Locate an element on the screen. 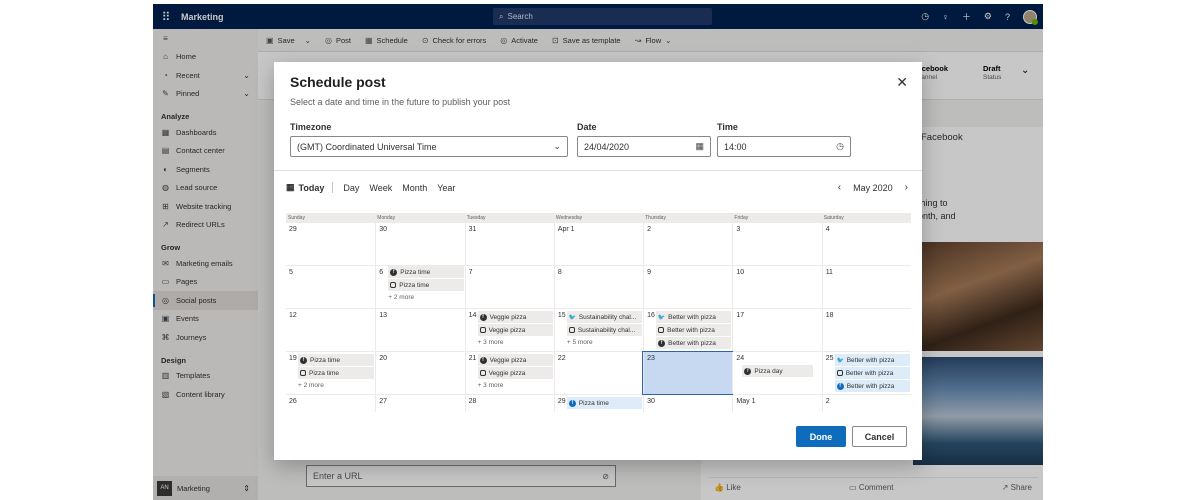 The width and height of the screenshot is (1200, 500). calendar-event: f Pizza day is located at coordinates (777, 371).